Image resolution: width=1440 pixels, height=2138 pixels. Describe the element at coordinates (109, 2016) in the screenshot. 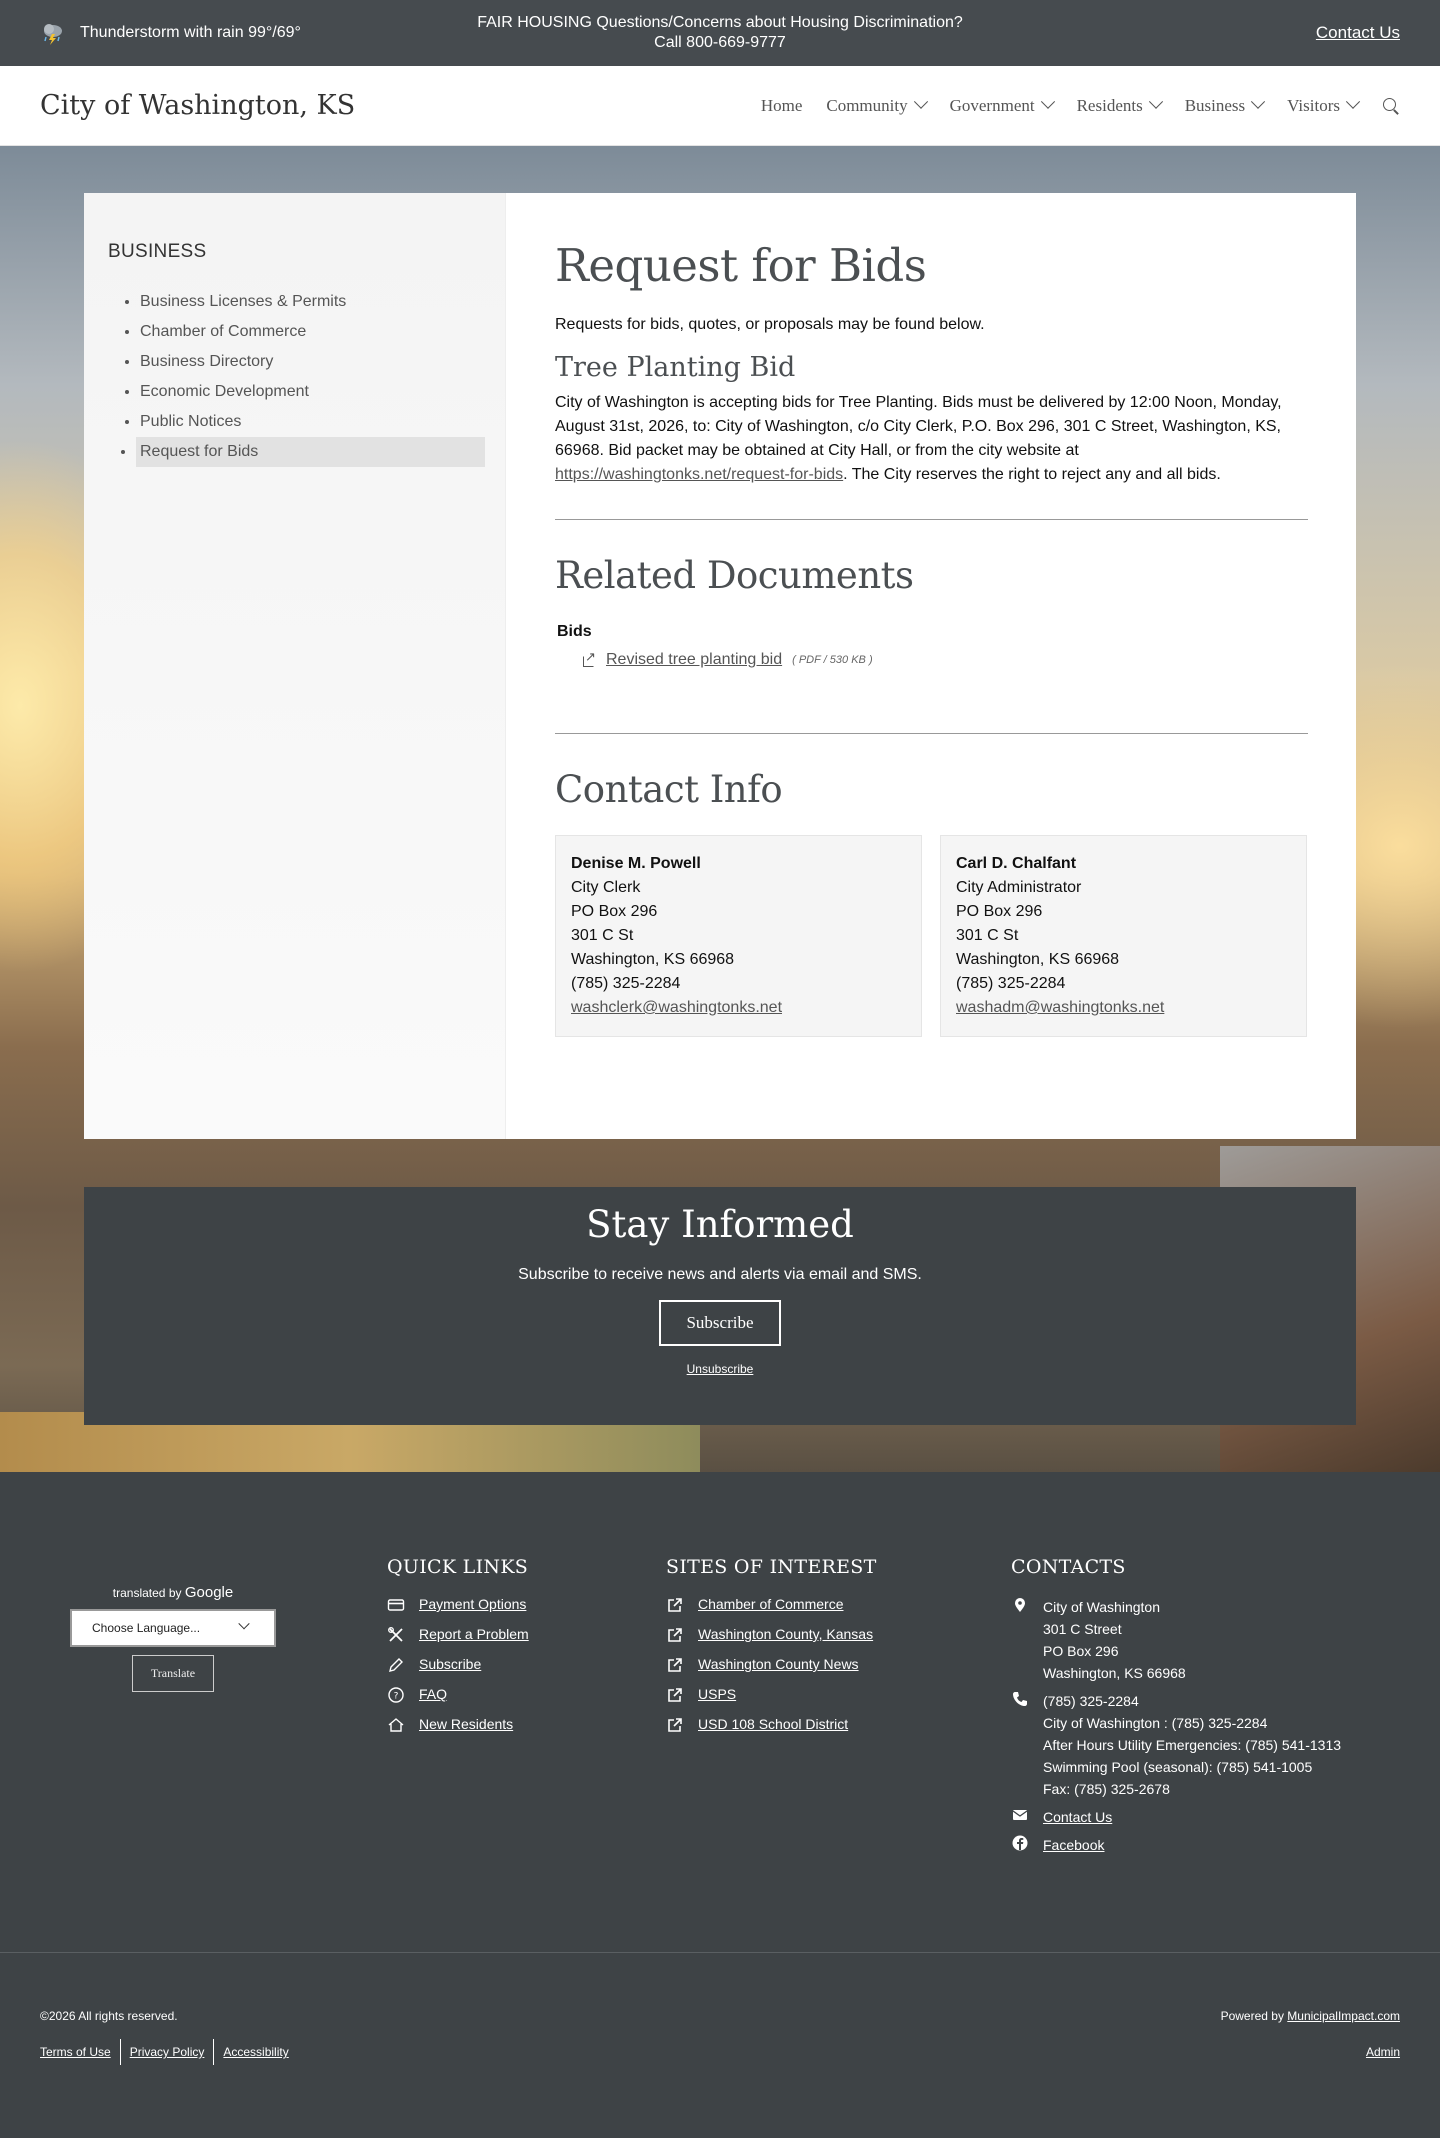

I see `copyright: ©2026 All rights reserved.` at that location.